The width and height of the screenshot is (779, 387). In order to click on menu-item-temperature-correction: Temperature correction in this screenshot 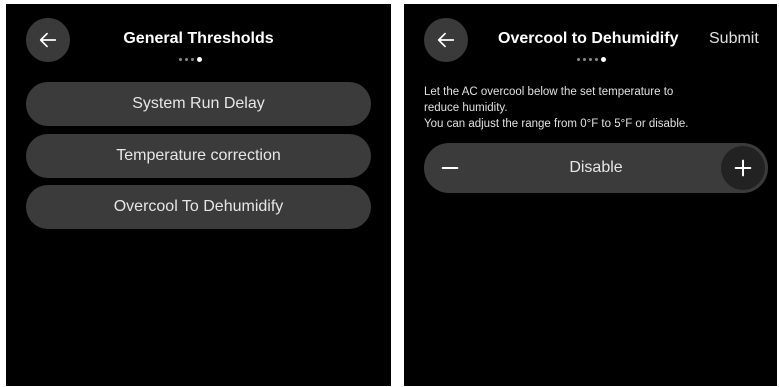, I will do `click(198, 156)`.